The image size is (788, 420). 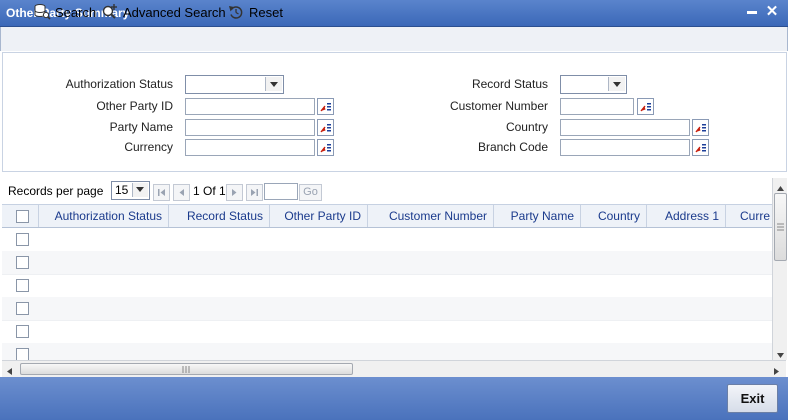 I want to click on database-search-icon, so click(x=42, y=12).